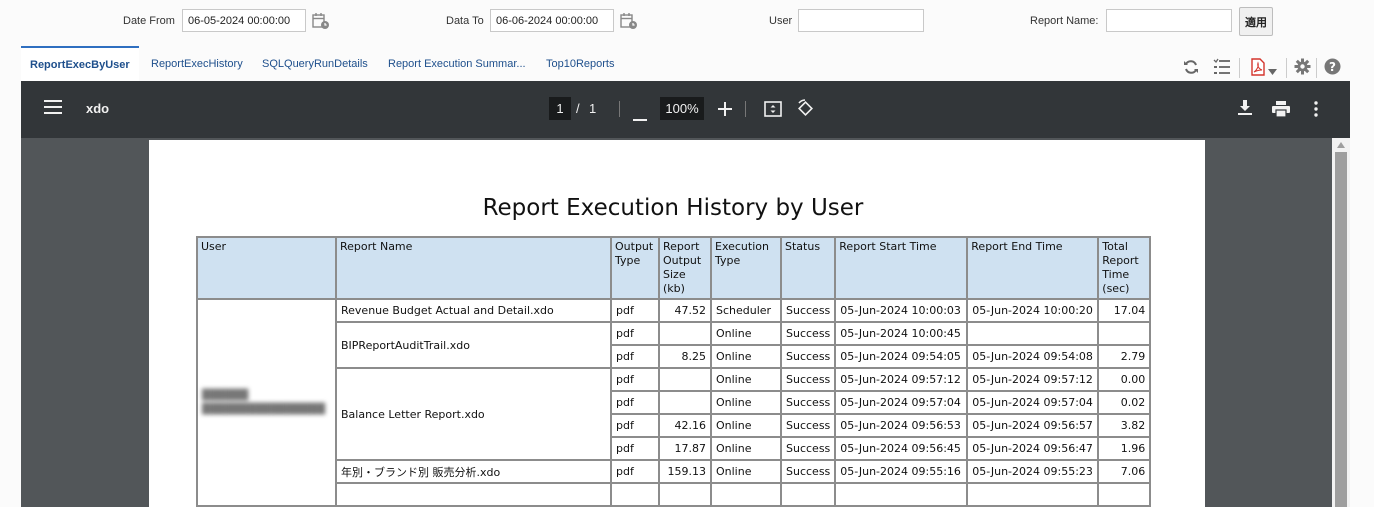  What do you see at coordinates (1033, 333) in the screenshot?
I see `end-time-cell` at bounding box center [1033, 333].